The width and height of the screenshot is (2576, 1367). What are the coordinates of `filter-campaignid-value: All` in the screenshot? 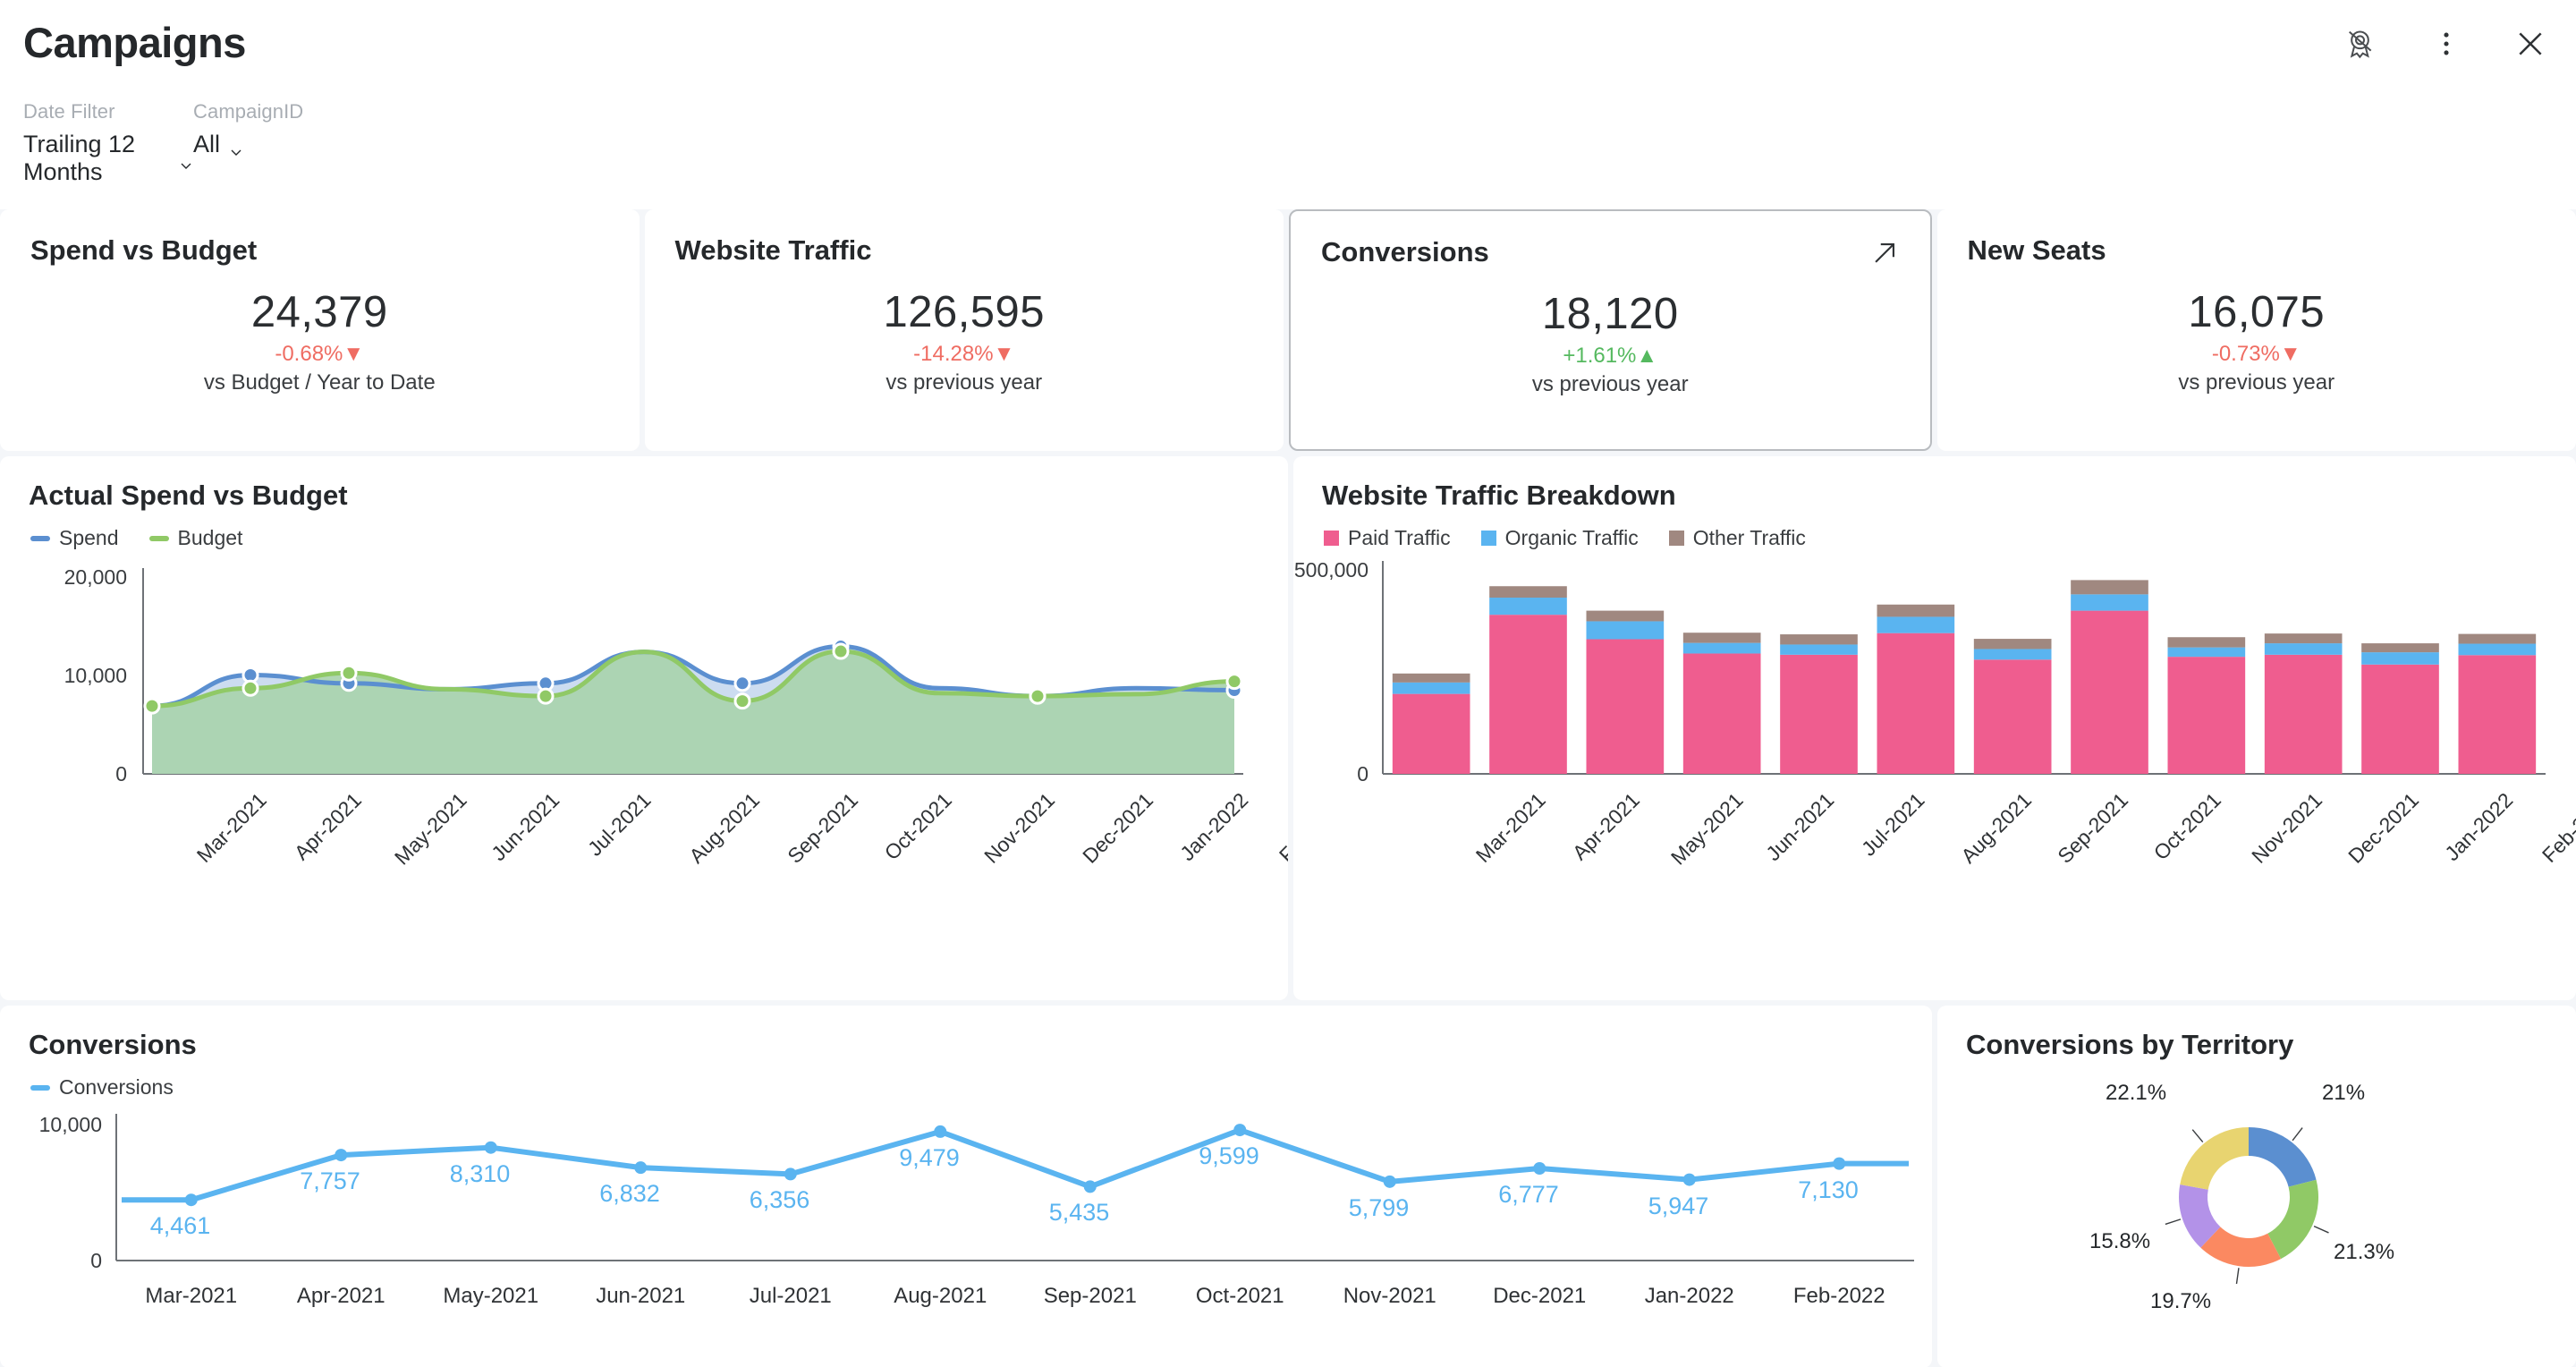 It's located at (207, 144).